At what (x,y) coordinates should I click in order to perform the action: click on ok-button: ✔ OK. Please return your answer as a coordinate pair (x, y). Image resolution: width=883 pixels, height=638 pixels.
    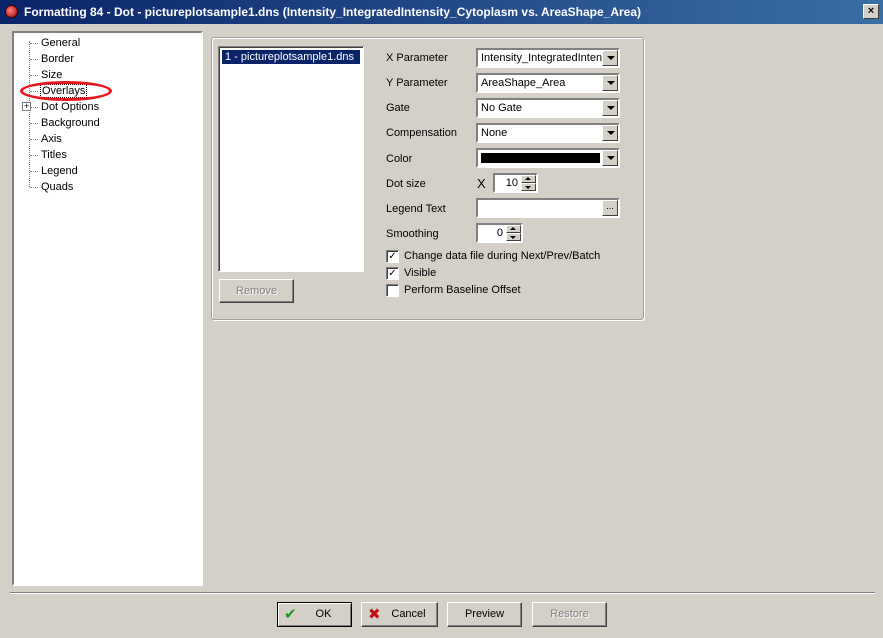
    Looking at the image, I should click on (314, 614).